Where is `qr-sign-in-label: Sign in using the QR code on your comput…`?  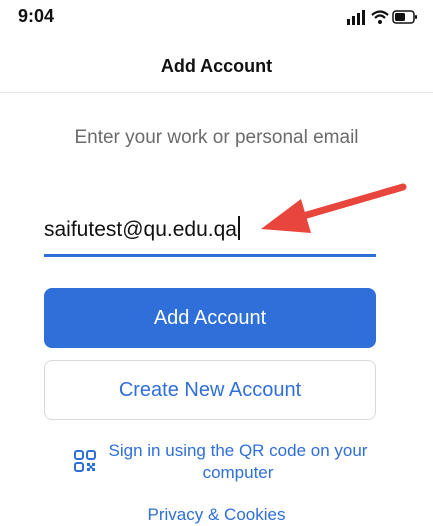
qr-sign-in-label: Sign in using the QR code on your comput… is located at coordinates (238, 461).